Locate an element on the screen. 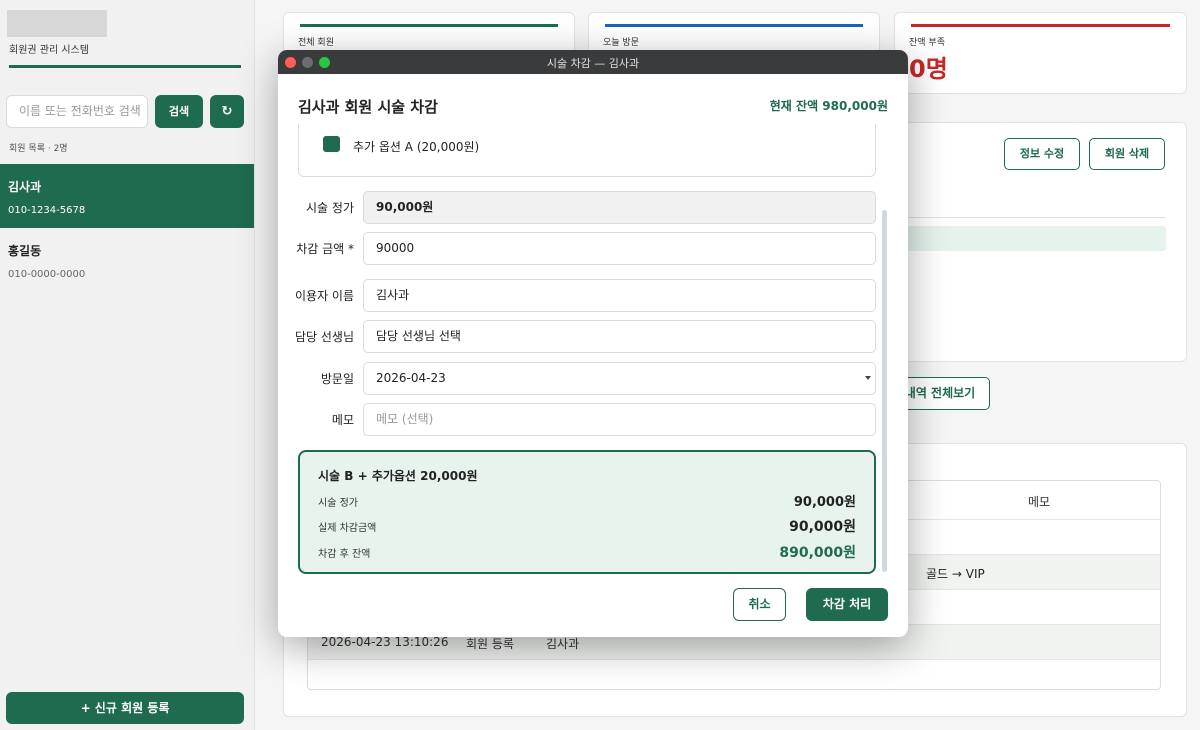 The image size is (1200, 730). current-balance: 현재 잔액 980,000원 is located at coordinates (829, 105).